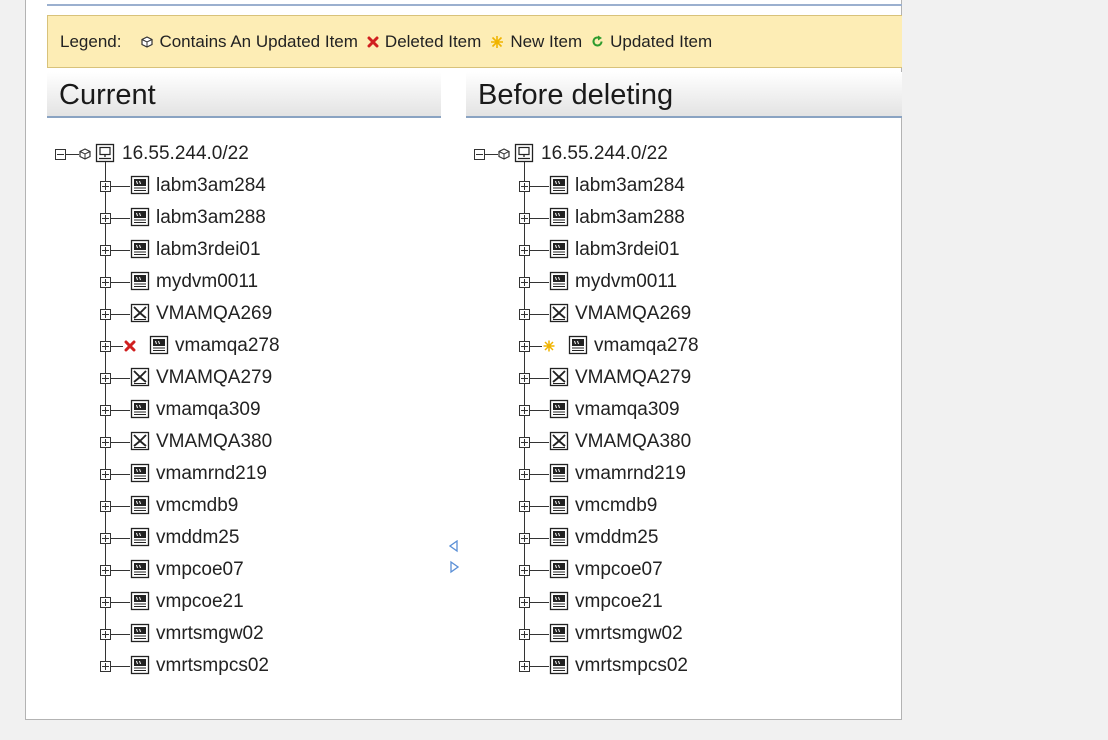 This screenshot has height=740, width=1108. Describe the element at coordinates (200, 569) in the screenshot. I see `tree-node-label: vmpcoe07` at that location.